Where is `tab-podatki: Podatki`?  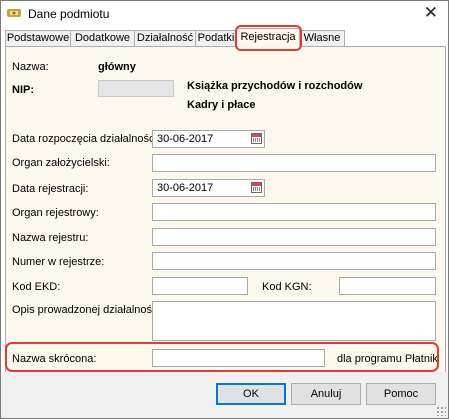
tab-podatki: Podatki is located at coordinates (216, 38).